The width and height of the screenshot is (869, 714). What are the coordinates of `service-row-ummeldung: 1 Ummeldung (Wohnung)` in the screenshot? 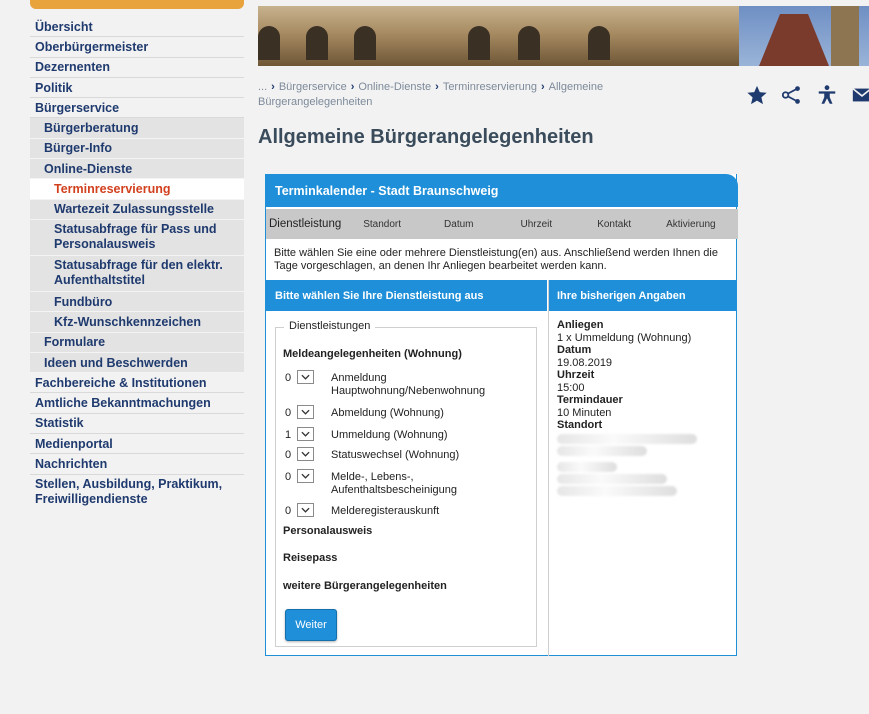 It's located at (366, 434).